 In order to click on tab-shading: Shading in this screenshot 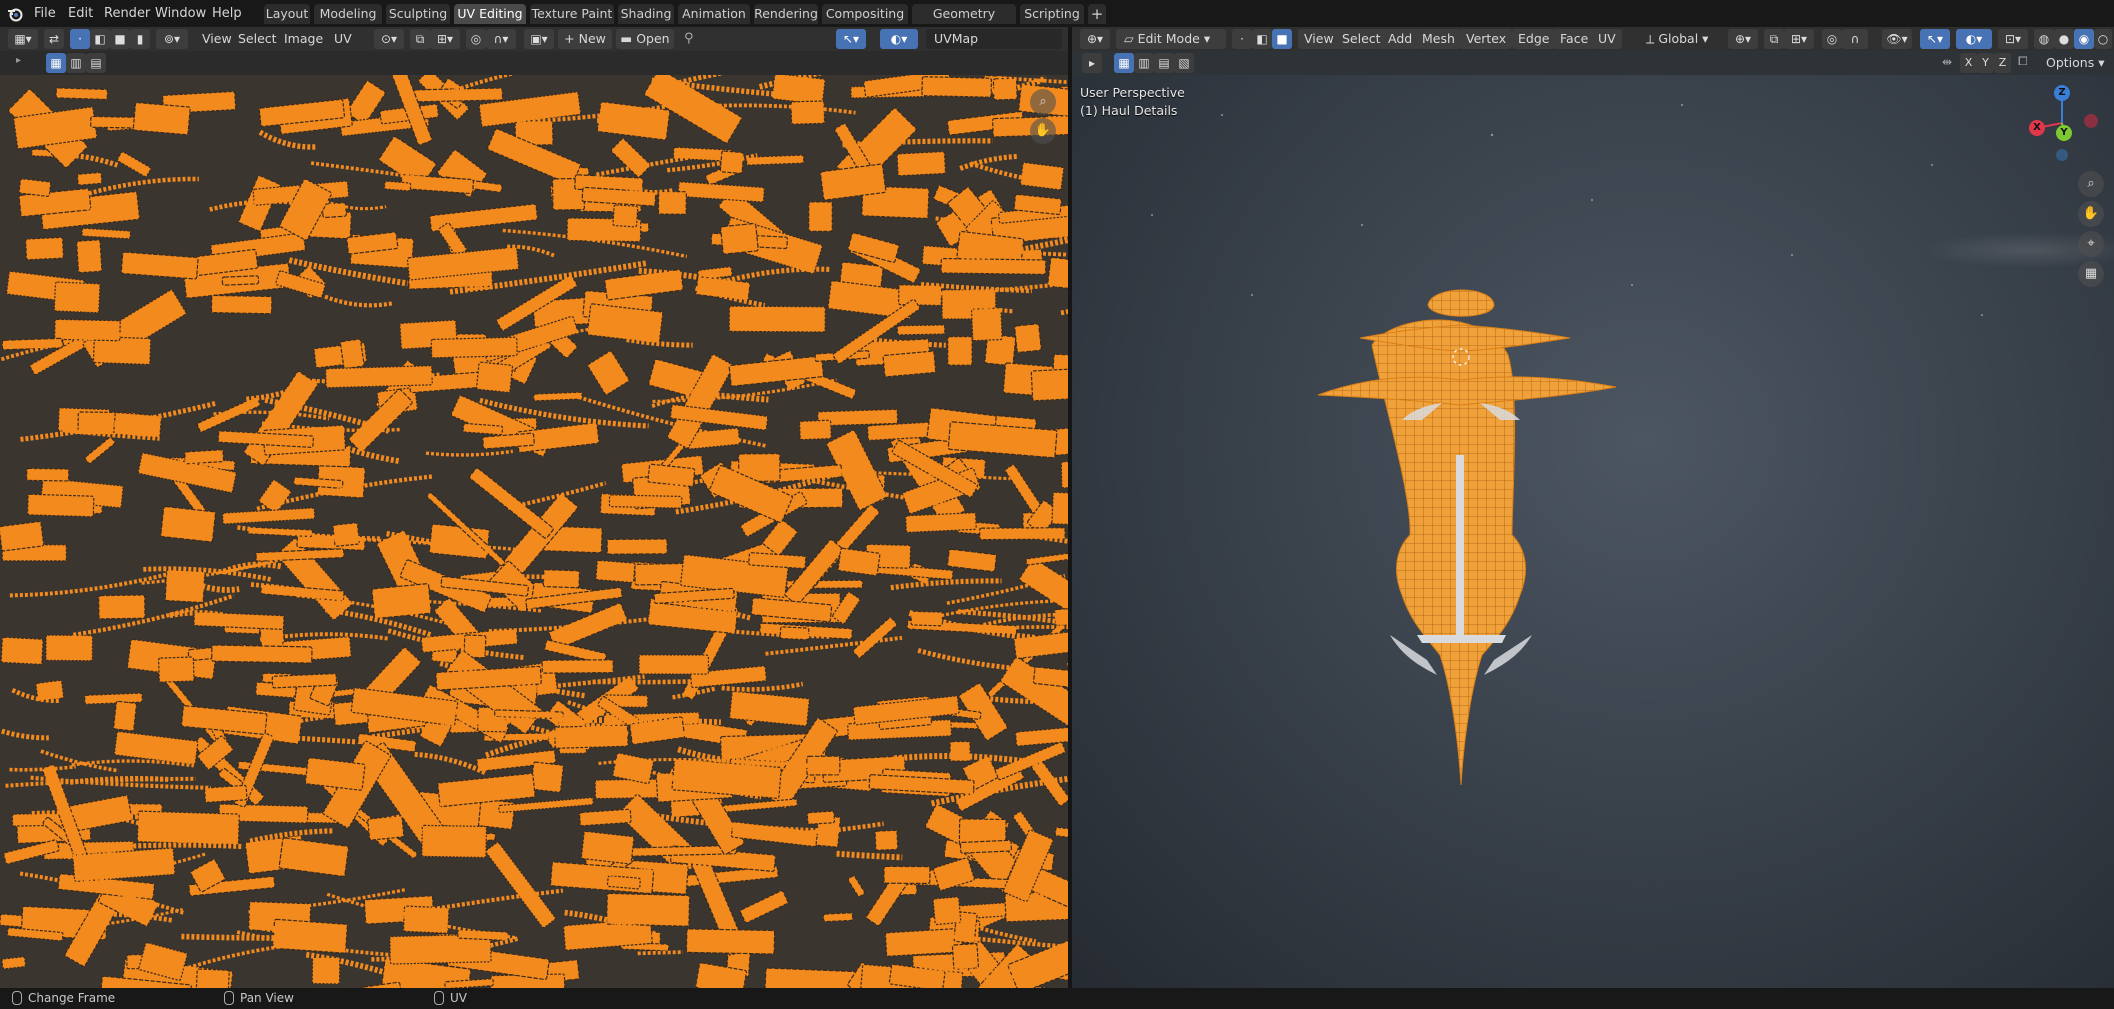, I will do `click(646, 14)`.